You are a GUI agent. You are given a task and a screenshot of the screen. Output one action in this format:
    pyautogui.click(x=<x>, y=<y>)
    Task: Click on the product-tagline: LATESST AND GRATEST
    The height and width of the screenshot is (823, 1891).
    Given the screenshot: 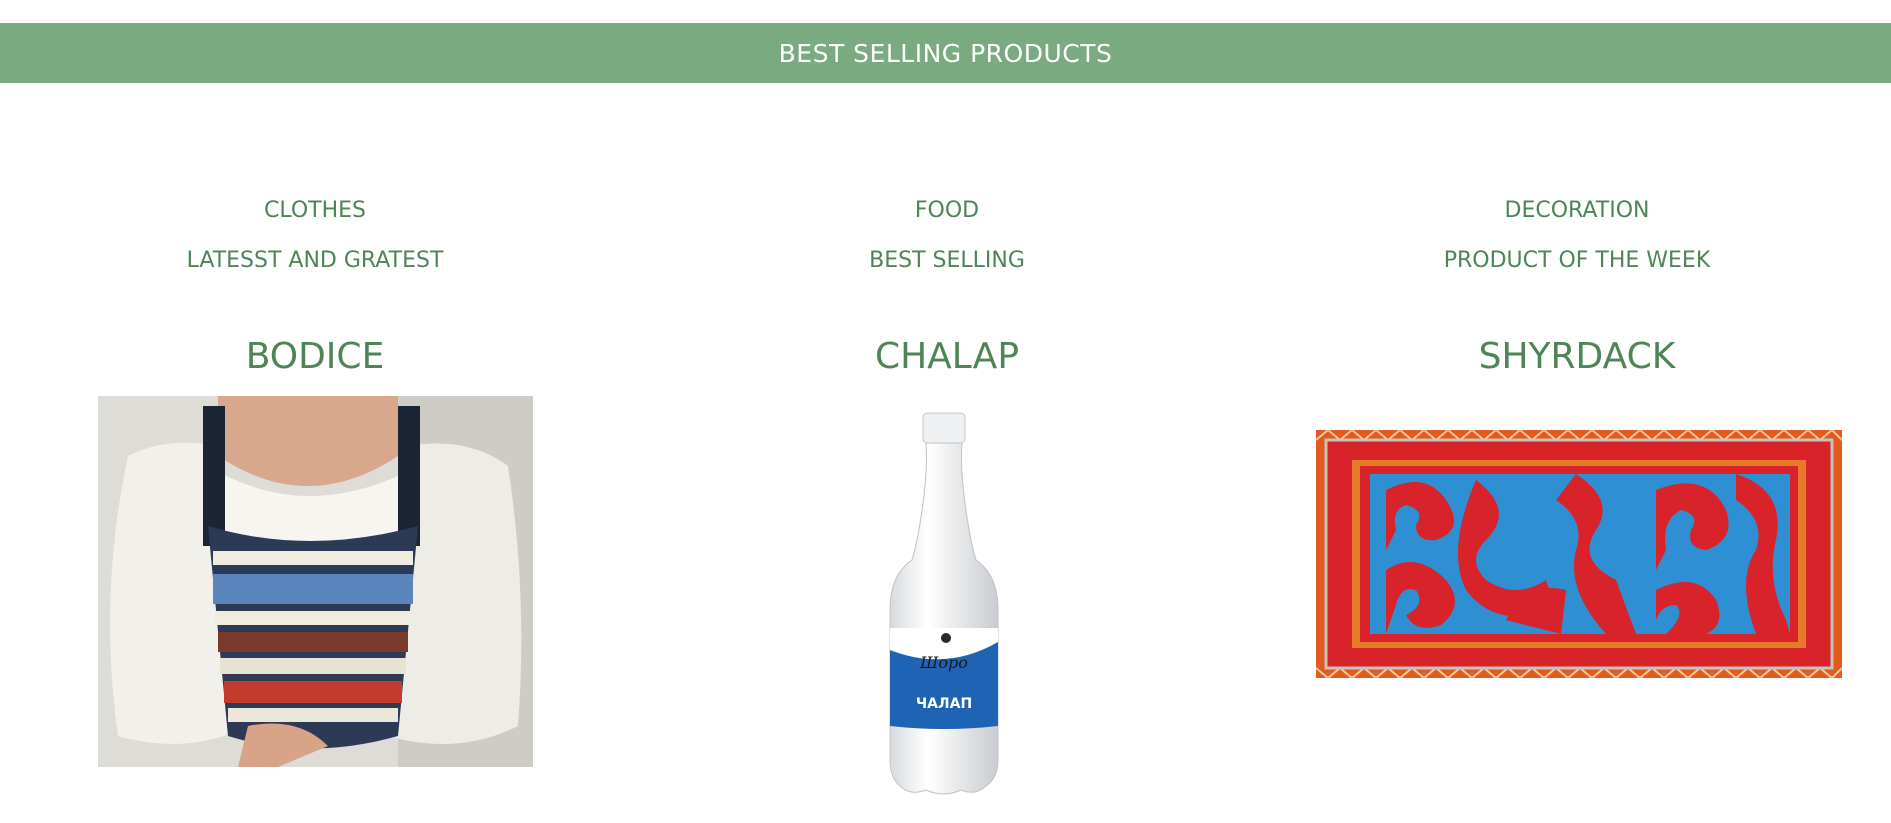 What is the action you would take?
    pyautogui.click(x=315, y=260)
    